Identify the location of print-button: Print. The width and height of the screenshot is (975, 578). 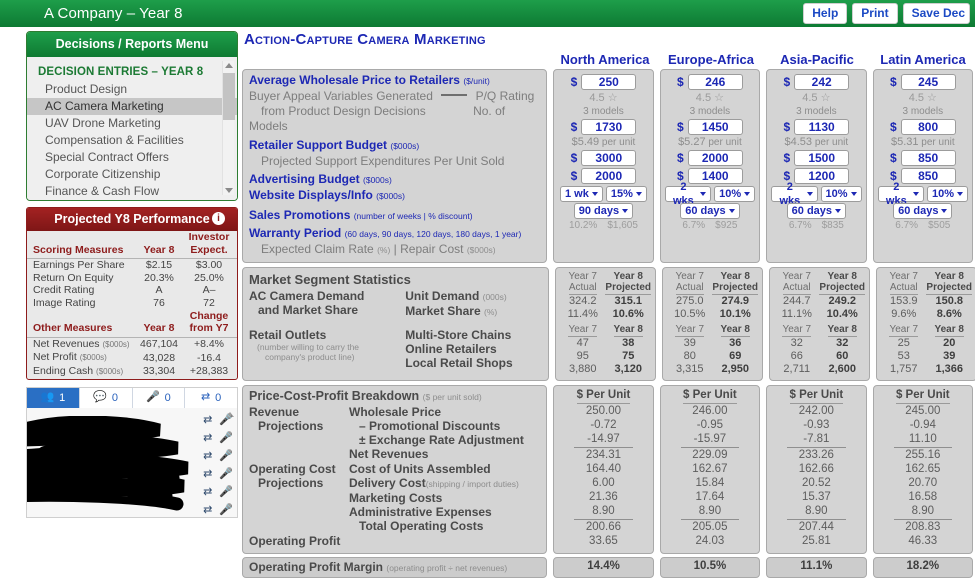
(875, 13).